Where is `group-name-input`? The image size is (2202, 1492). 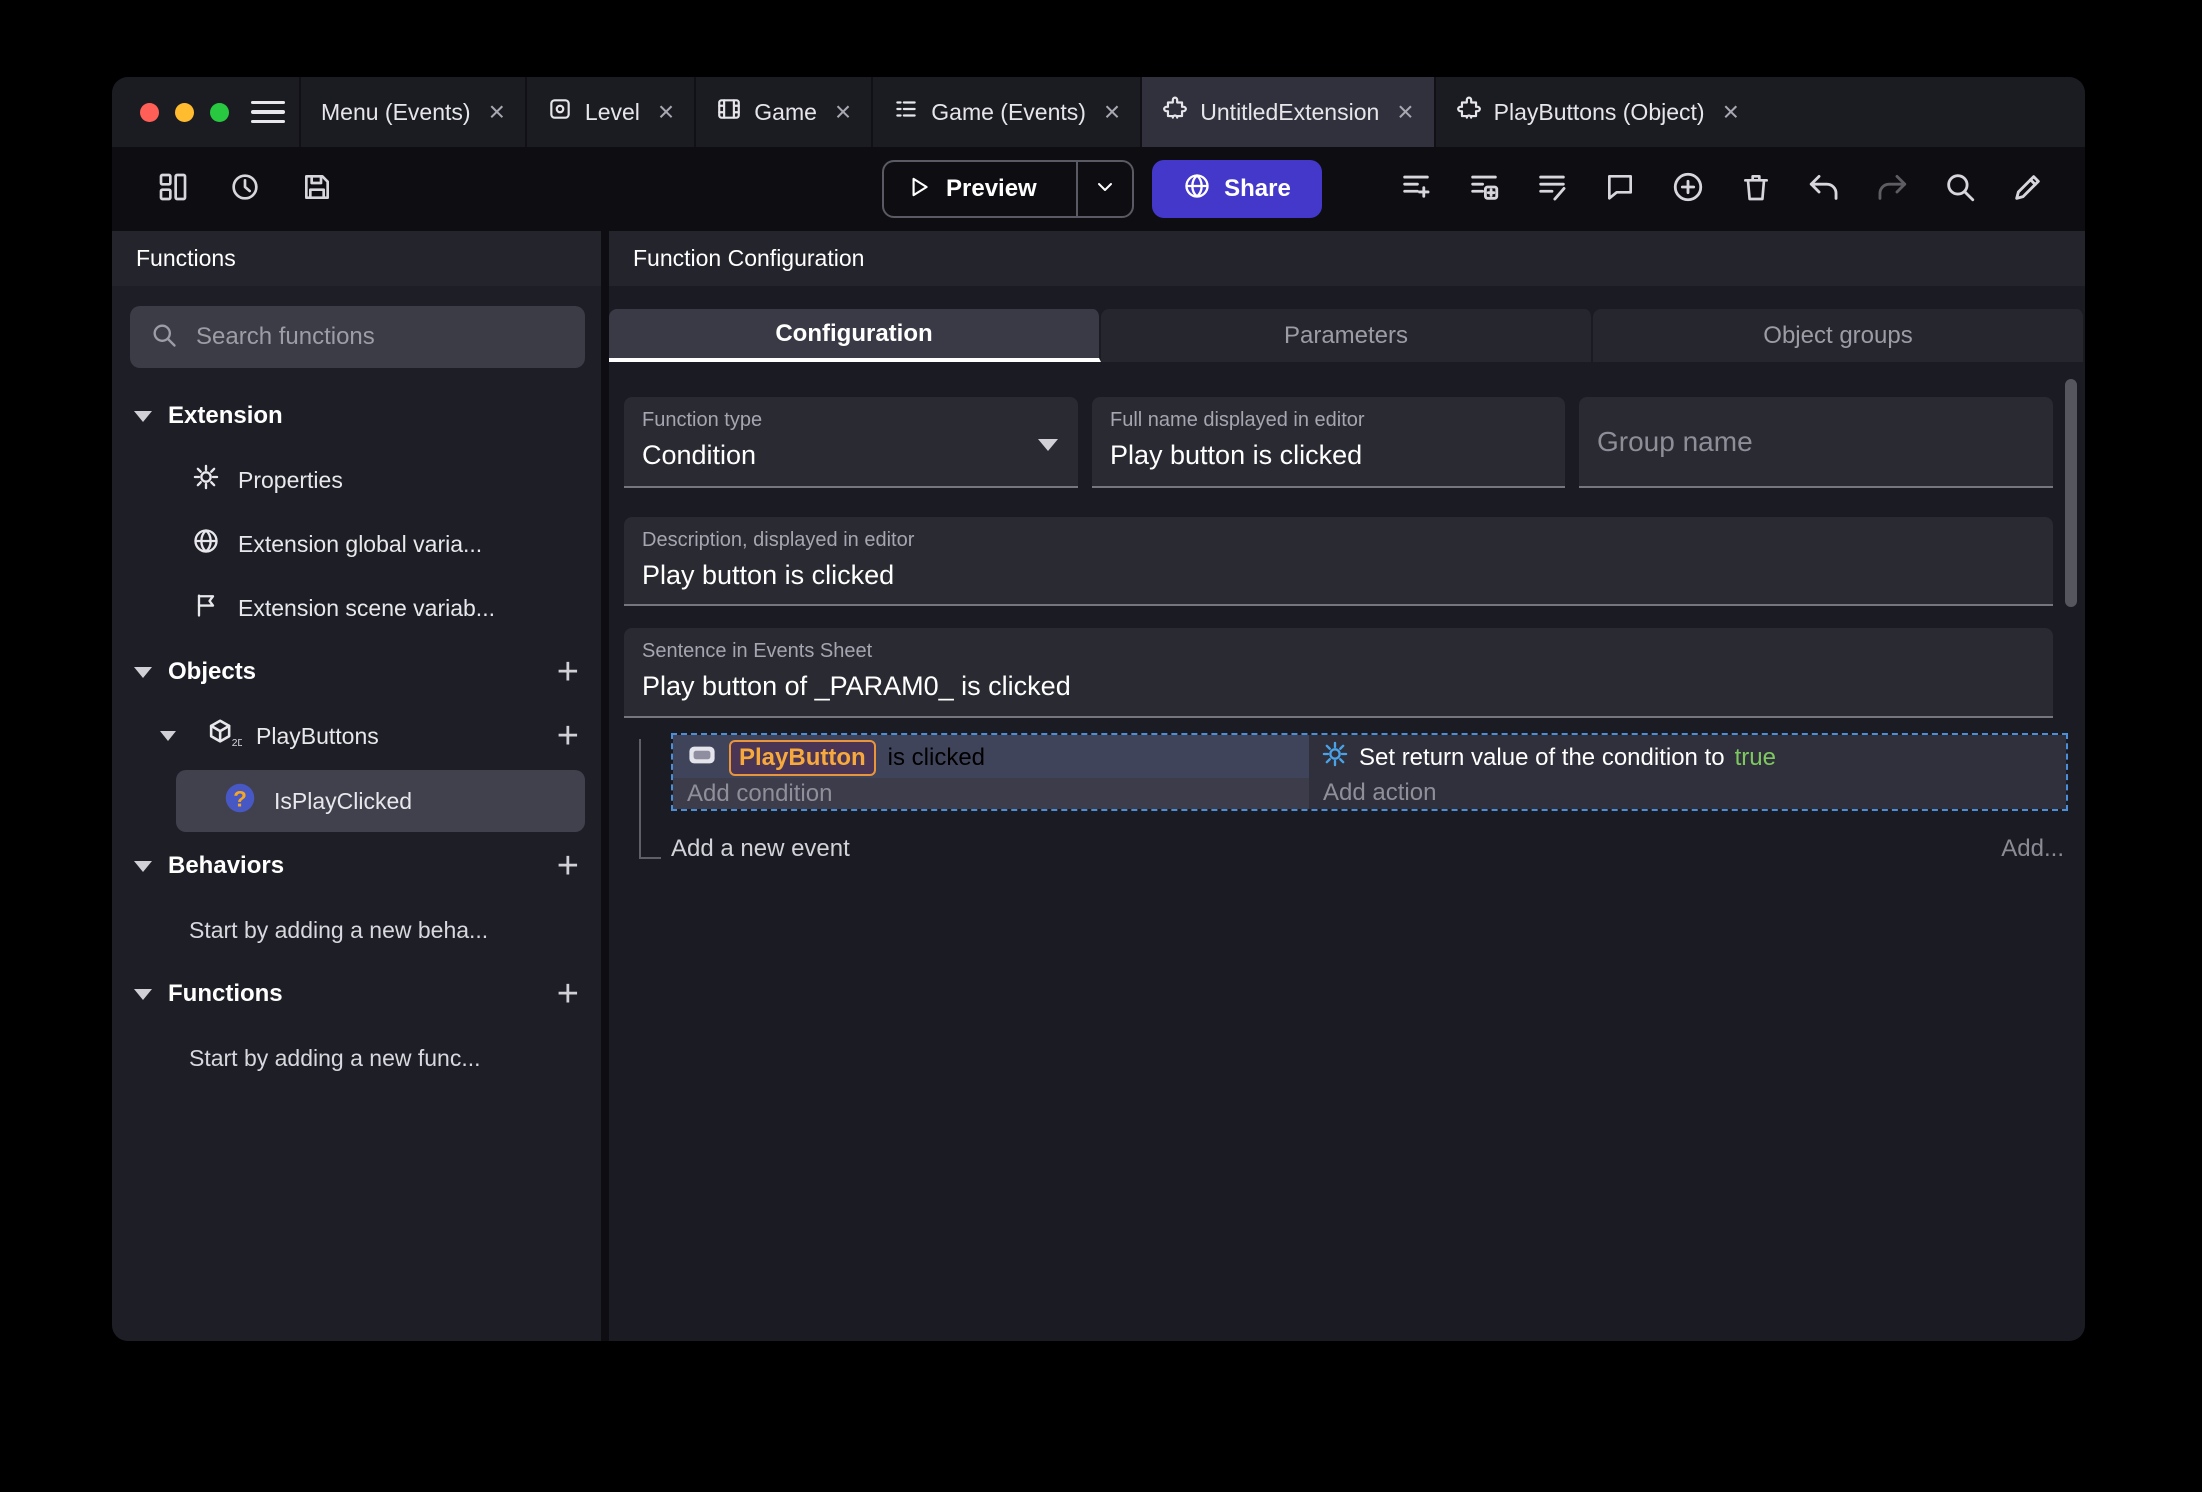
group-name-input is located at coordinates (1816, 441).